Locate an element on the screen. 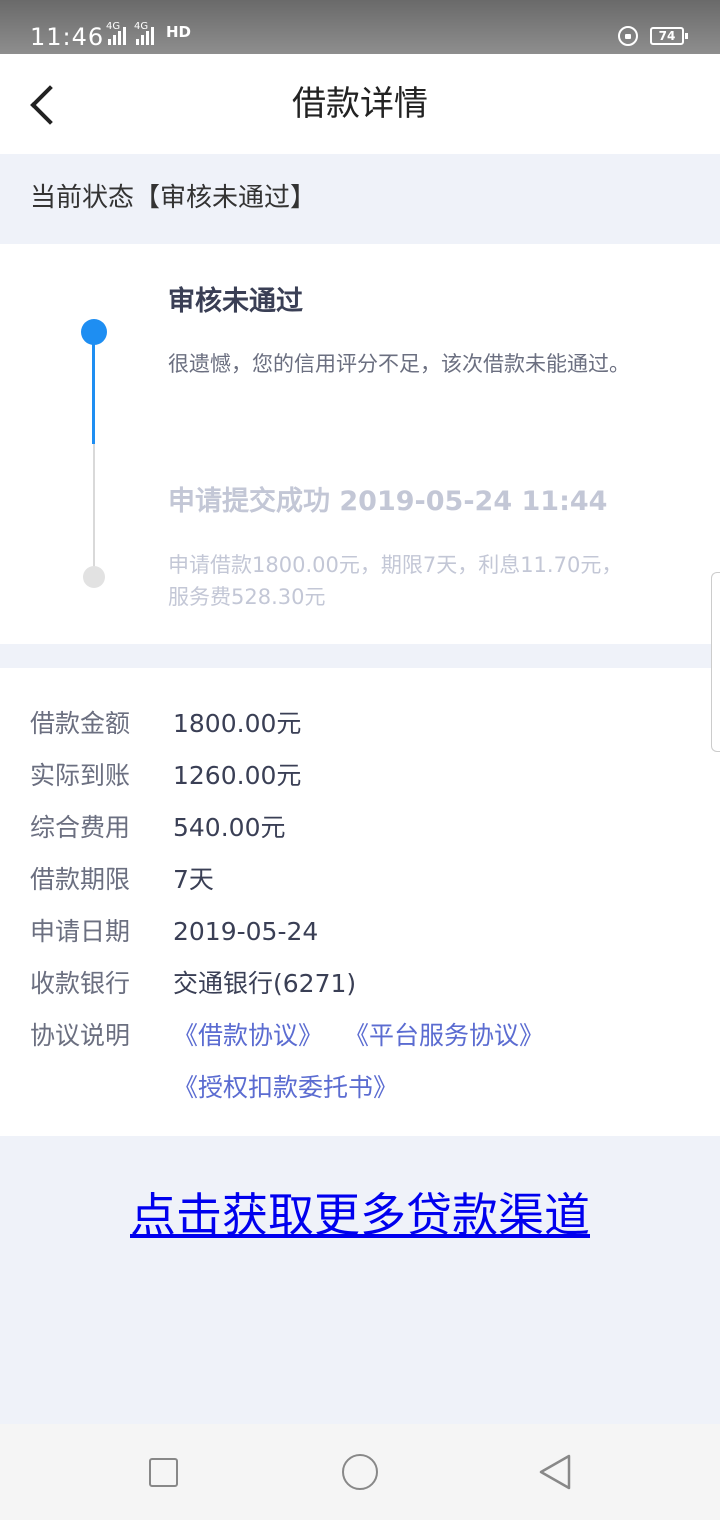 The image size is (720, 1520). current-status-text: 当前状态【审核未通过】 is located at coordinates (173, 198).